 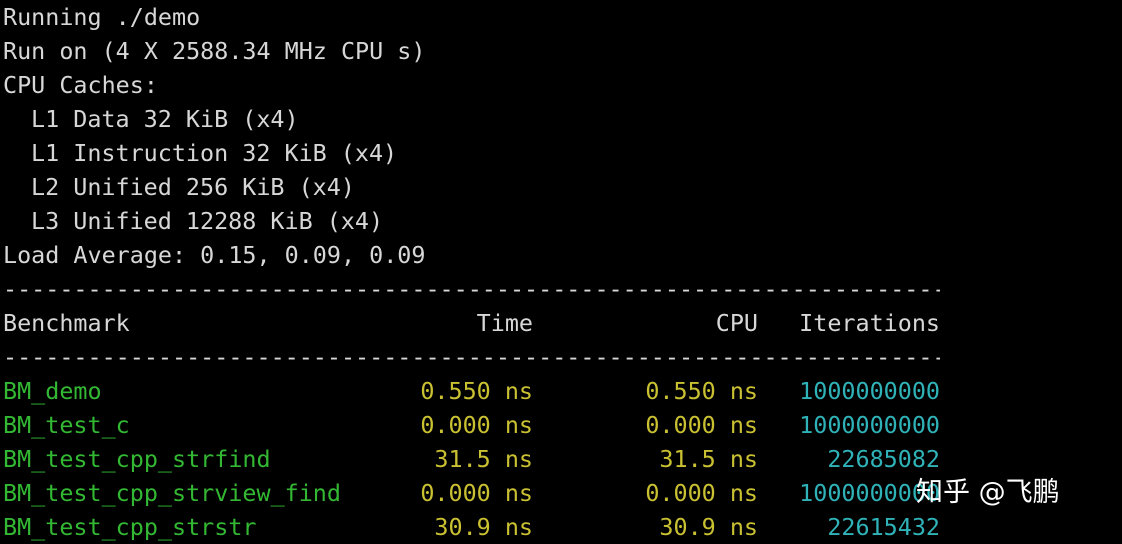 What do you see at coordinates (562, 391) in the screenshot?
I see `table-row: BM_demo 0.550 ns 0.550 ns 1000000000` at bounding box center [562, 391].